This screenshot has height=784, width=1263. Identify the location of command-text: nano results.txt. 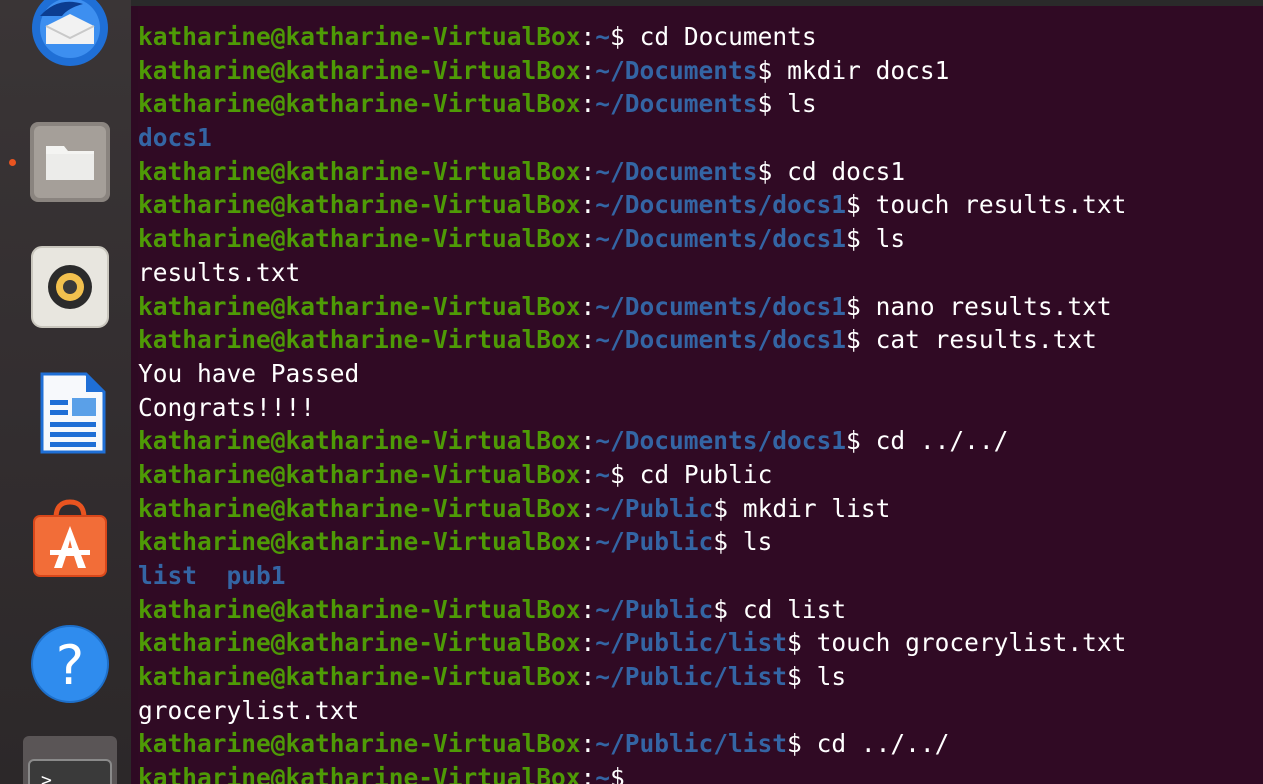
(993, 306).